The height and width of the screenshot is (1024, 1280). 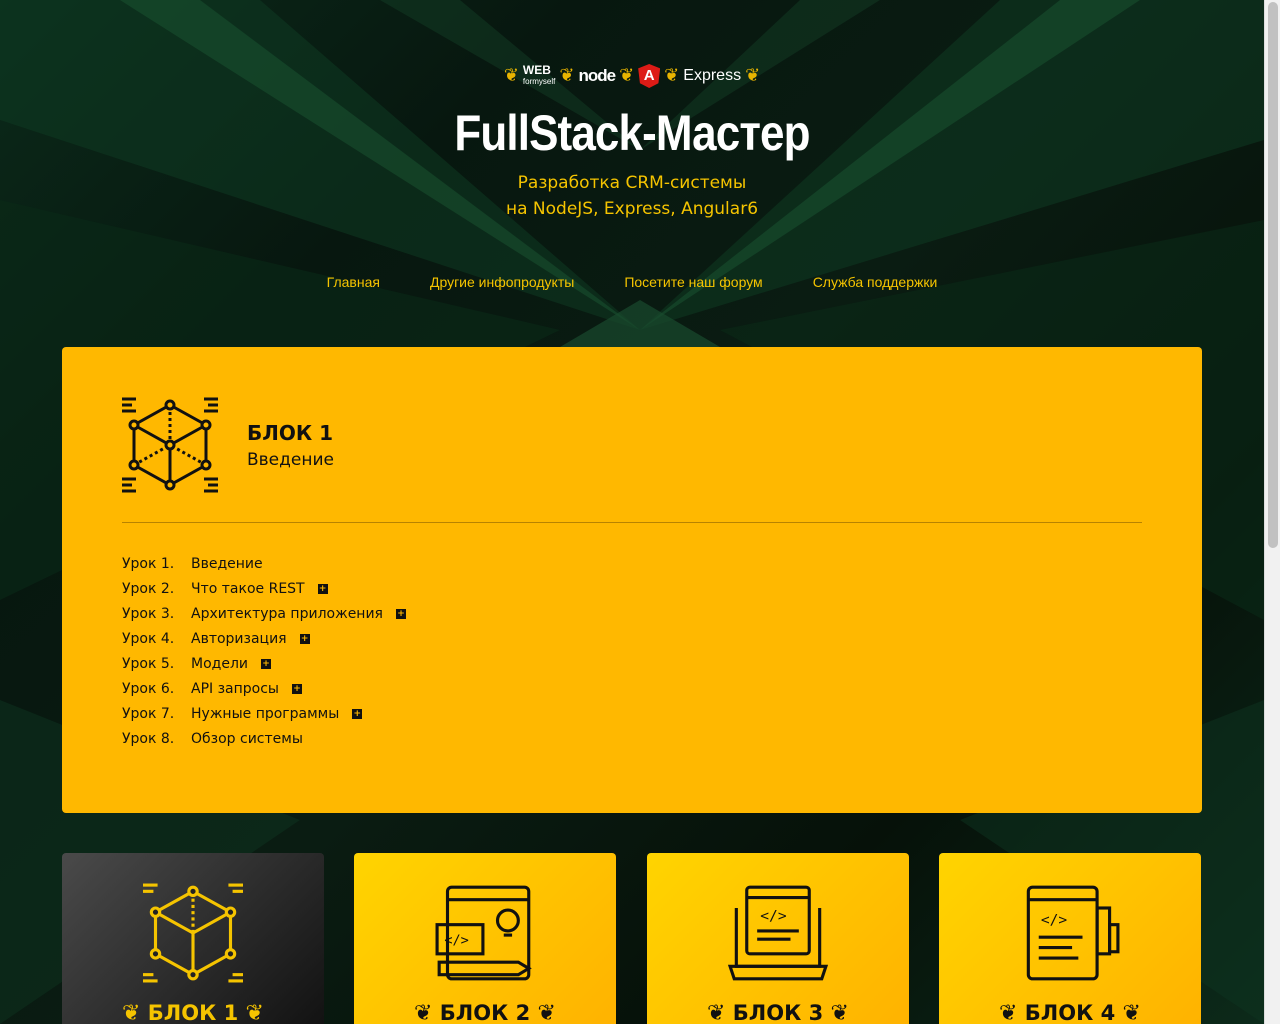 What do you see at coordinates (353, 282) in the screenshot?
I see `nav-link-home: Главная` at bounding box center [353, 282].